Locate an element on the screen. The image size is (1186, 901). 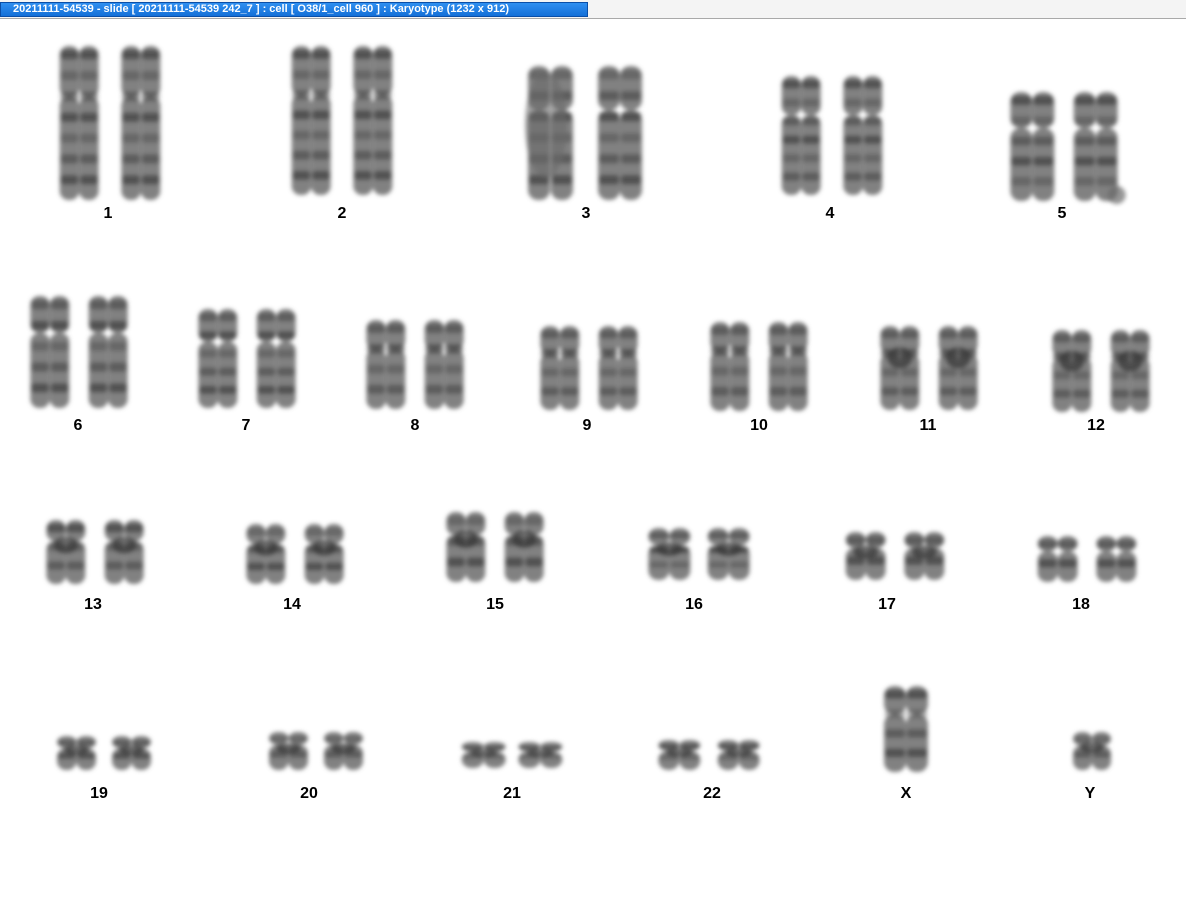
chromosome-pair-10-image is located at coordinates (759, 366).